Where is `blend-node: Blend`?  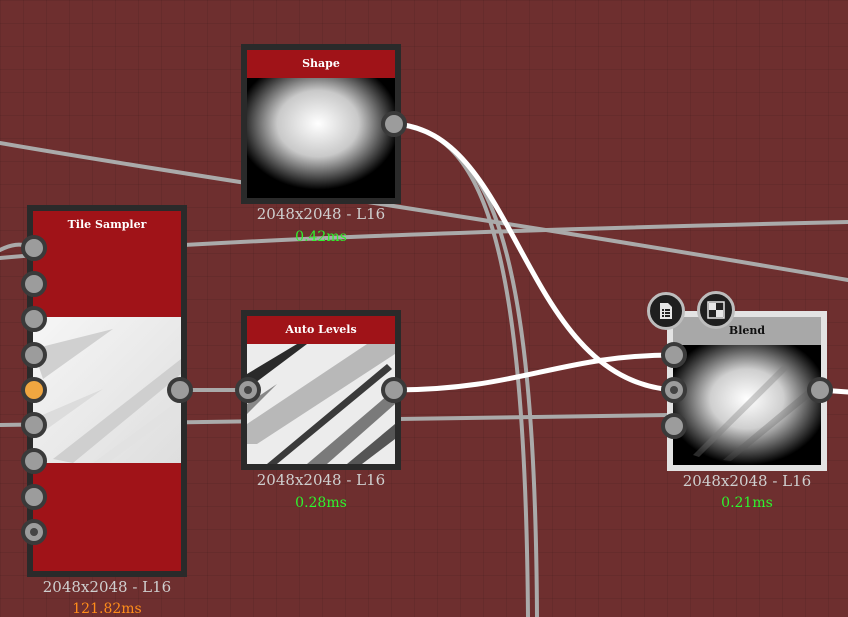 blend-node: Blend is located at coordinates (747, 391).